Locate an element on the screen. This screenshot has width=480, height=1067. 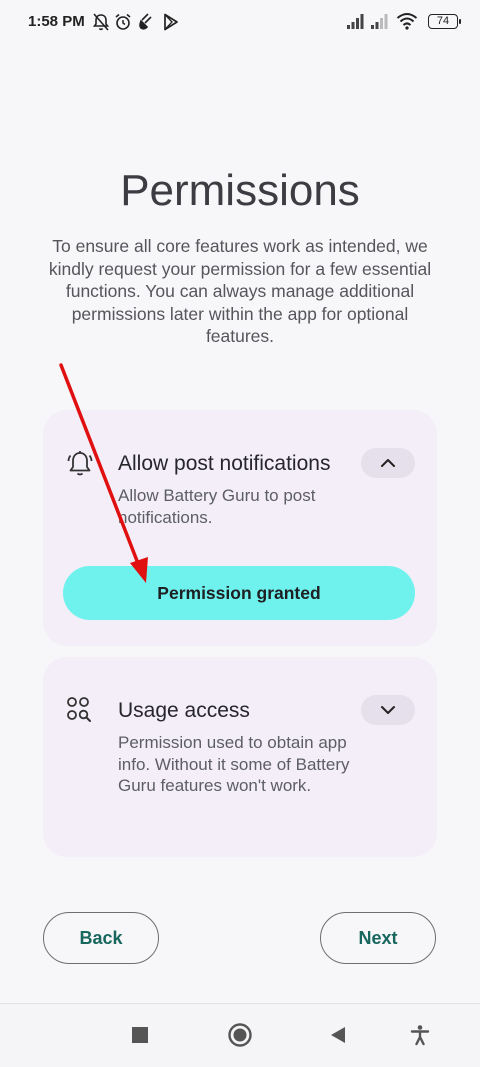
accessibility-icon is located at coordinates (420, 1035).